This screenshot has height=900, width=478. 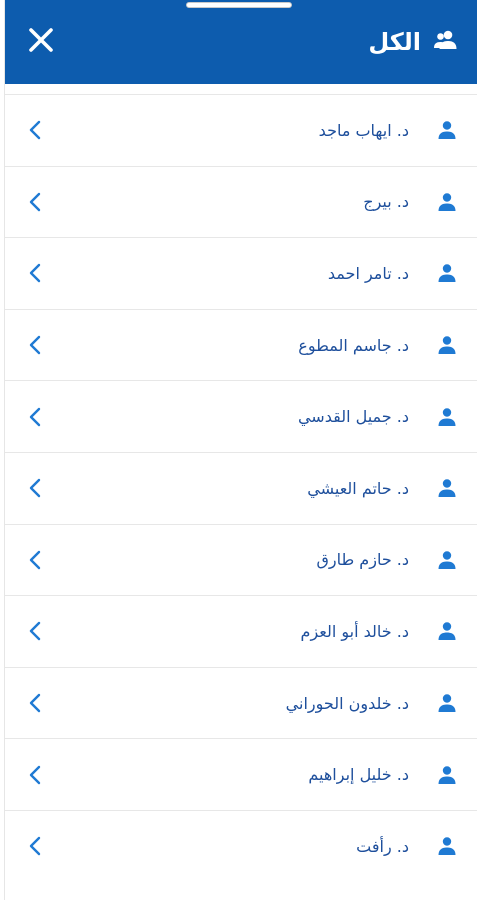 What do you see at coordinates (347, 703) in the screenshot?
I see `doctor-name: د. خلدون الحوراني` at bounding box center [347, 703].